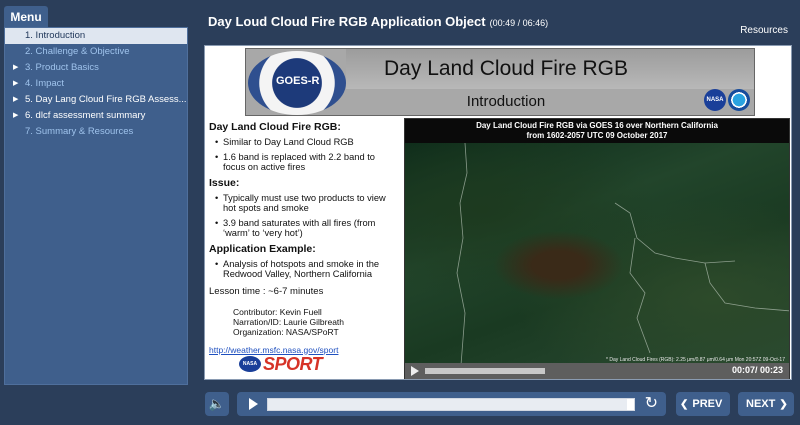 This screenshot has width=800, height=425. What do you see at coordinates (286, 331) in the screenshot?
I see `organization: Organization: NASA/SPoRT` at bounding box center [286, 331].